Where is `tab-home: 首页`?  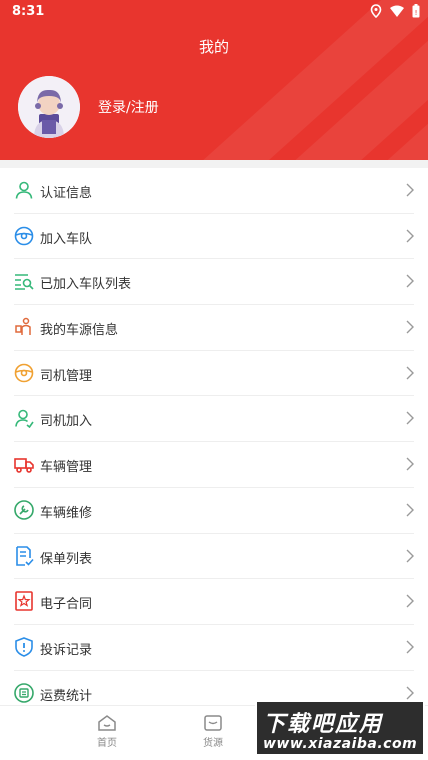
tab-home: 首页 is located at coordinates (107, 731).